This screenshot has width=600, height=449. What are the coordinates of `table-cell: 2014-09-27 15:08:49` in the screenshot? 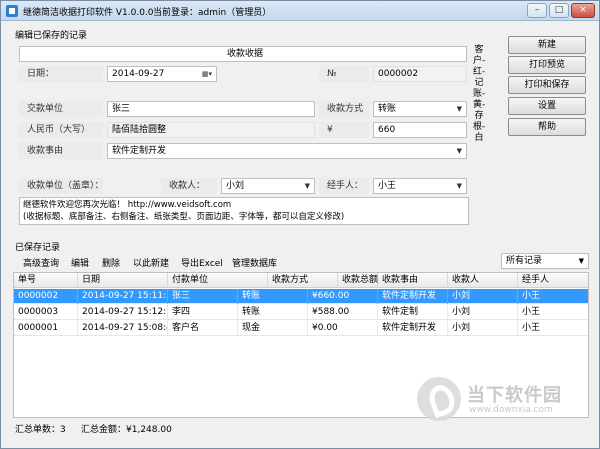 It's located at (123, 328).